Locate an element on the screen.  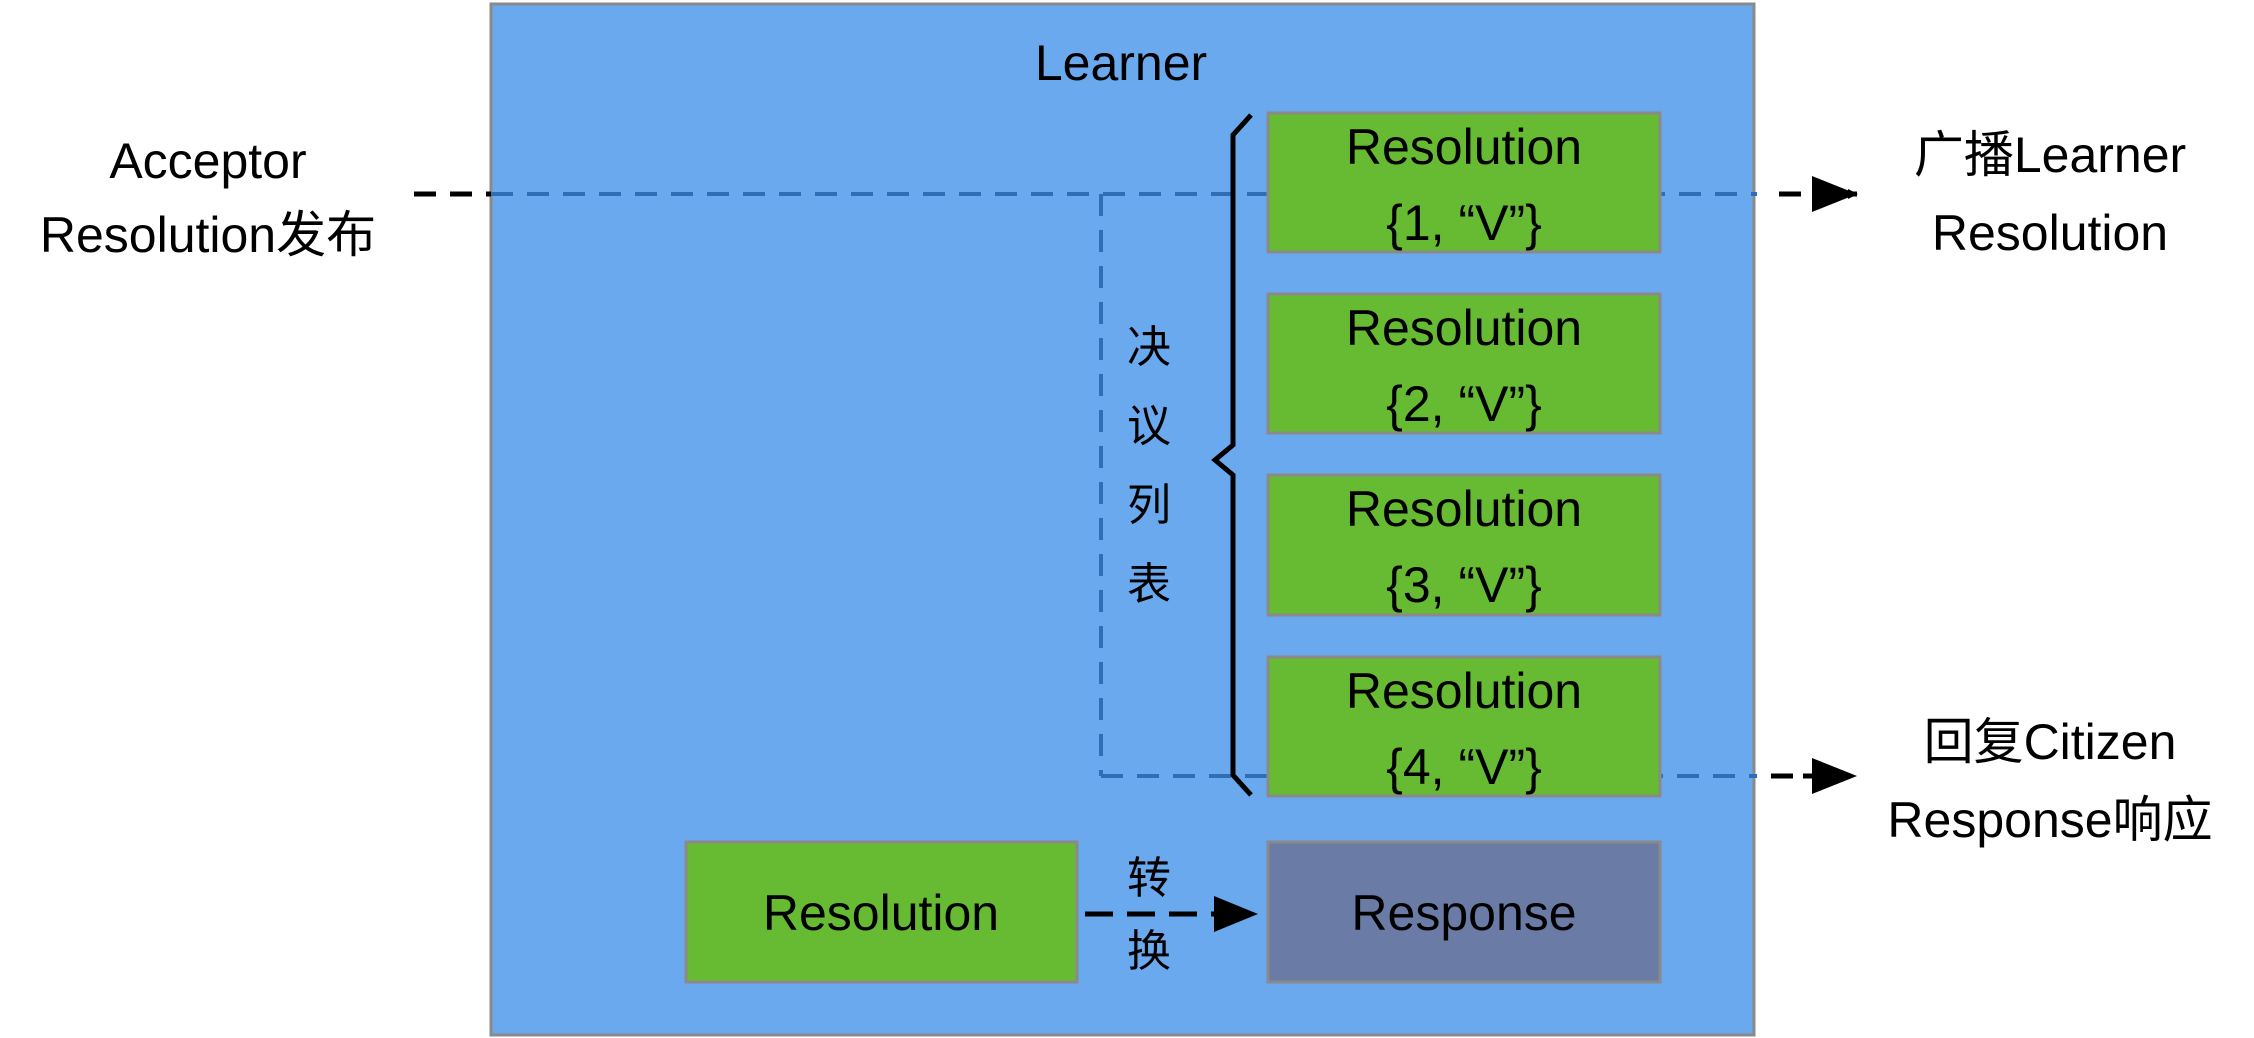
response-label-line2: Response响应 is located at coordinates (2049, 820).